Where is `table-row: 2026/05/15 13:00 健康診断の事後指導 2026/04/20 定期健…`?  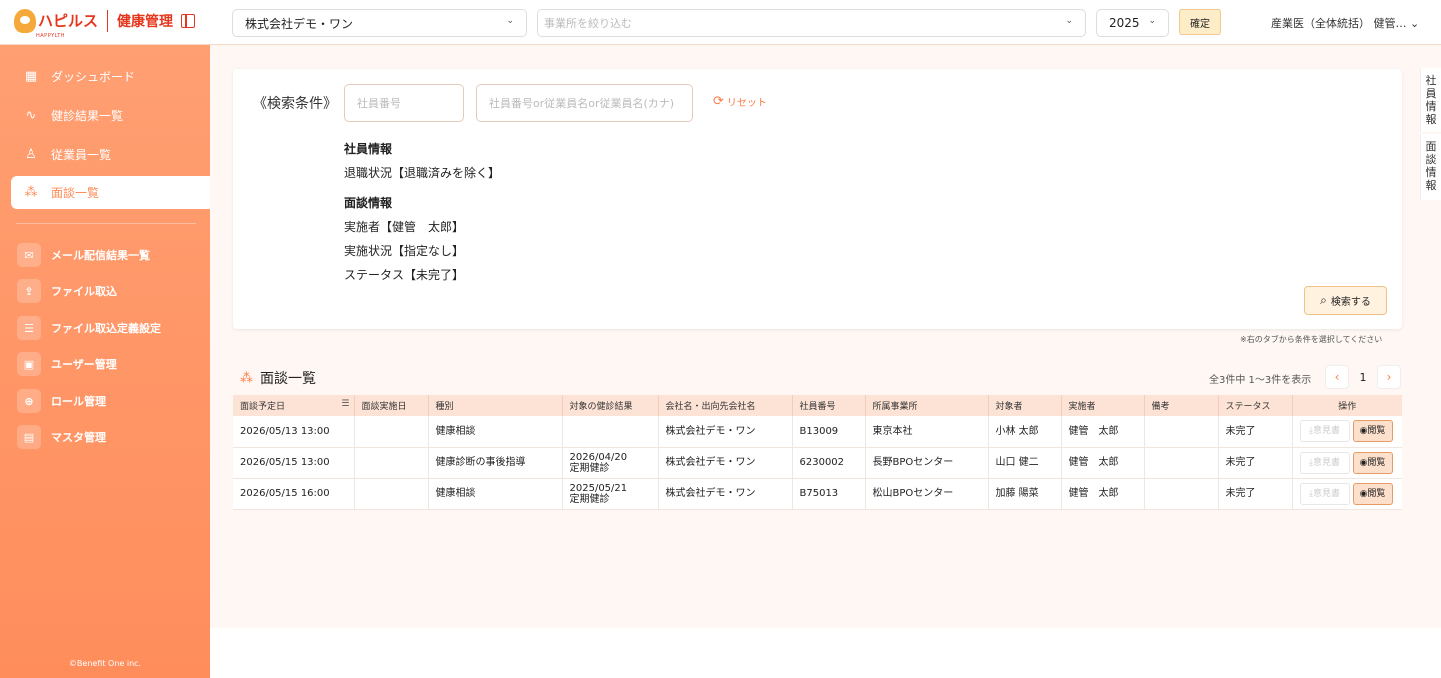
table-row: 2026/05/15 13:00 健康診断の事後指導 2026/04/20 定期健… is located at coordinates (817, 463).